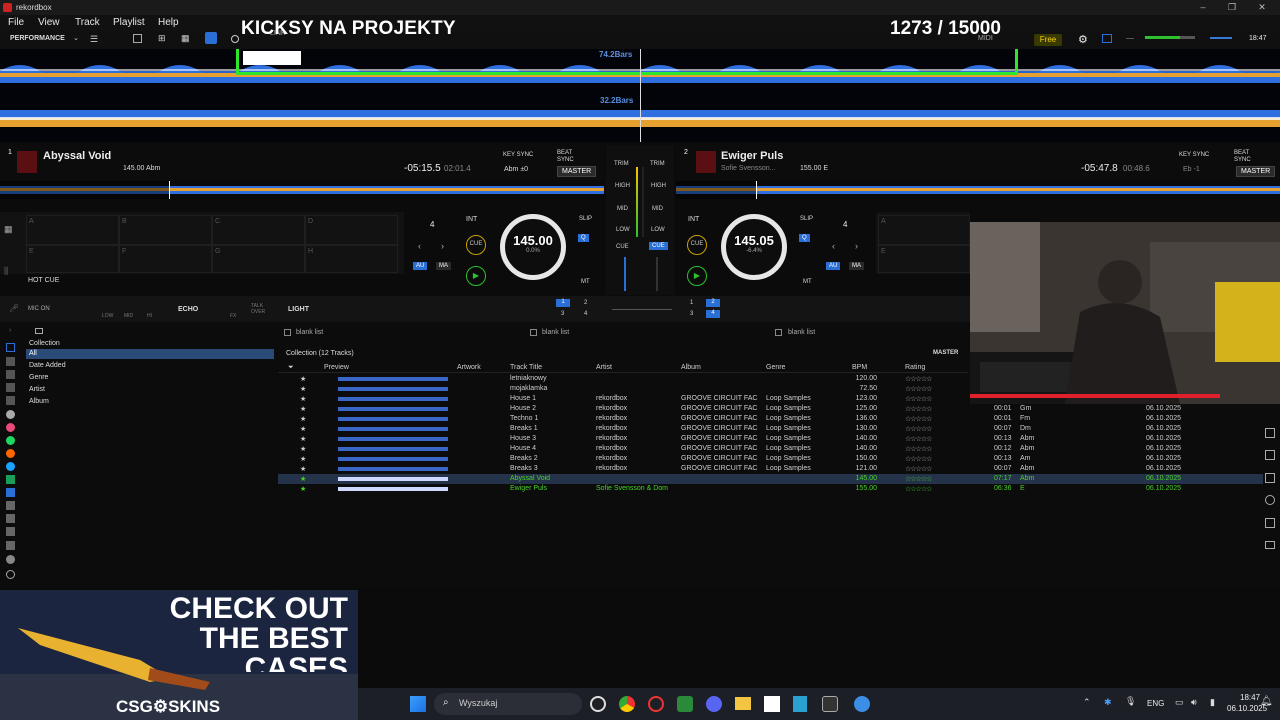 The width and height of the screenshot is (1280, 720). What do you see at coordinates (1256, 171) in the screenshot?
I see `deck2-master-button: MASTER` at bounding box center [1256, 171].